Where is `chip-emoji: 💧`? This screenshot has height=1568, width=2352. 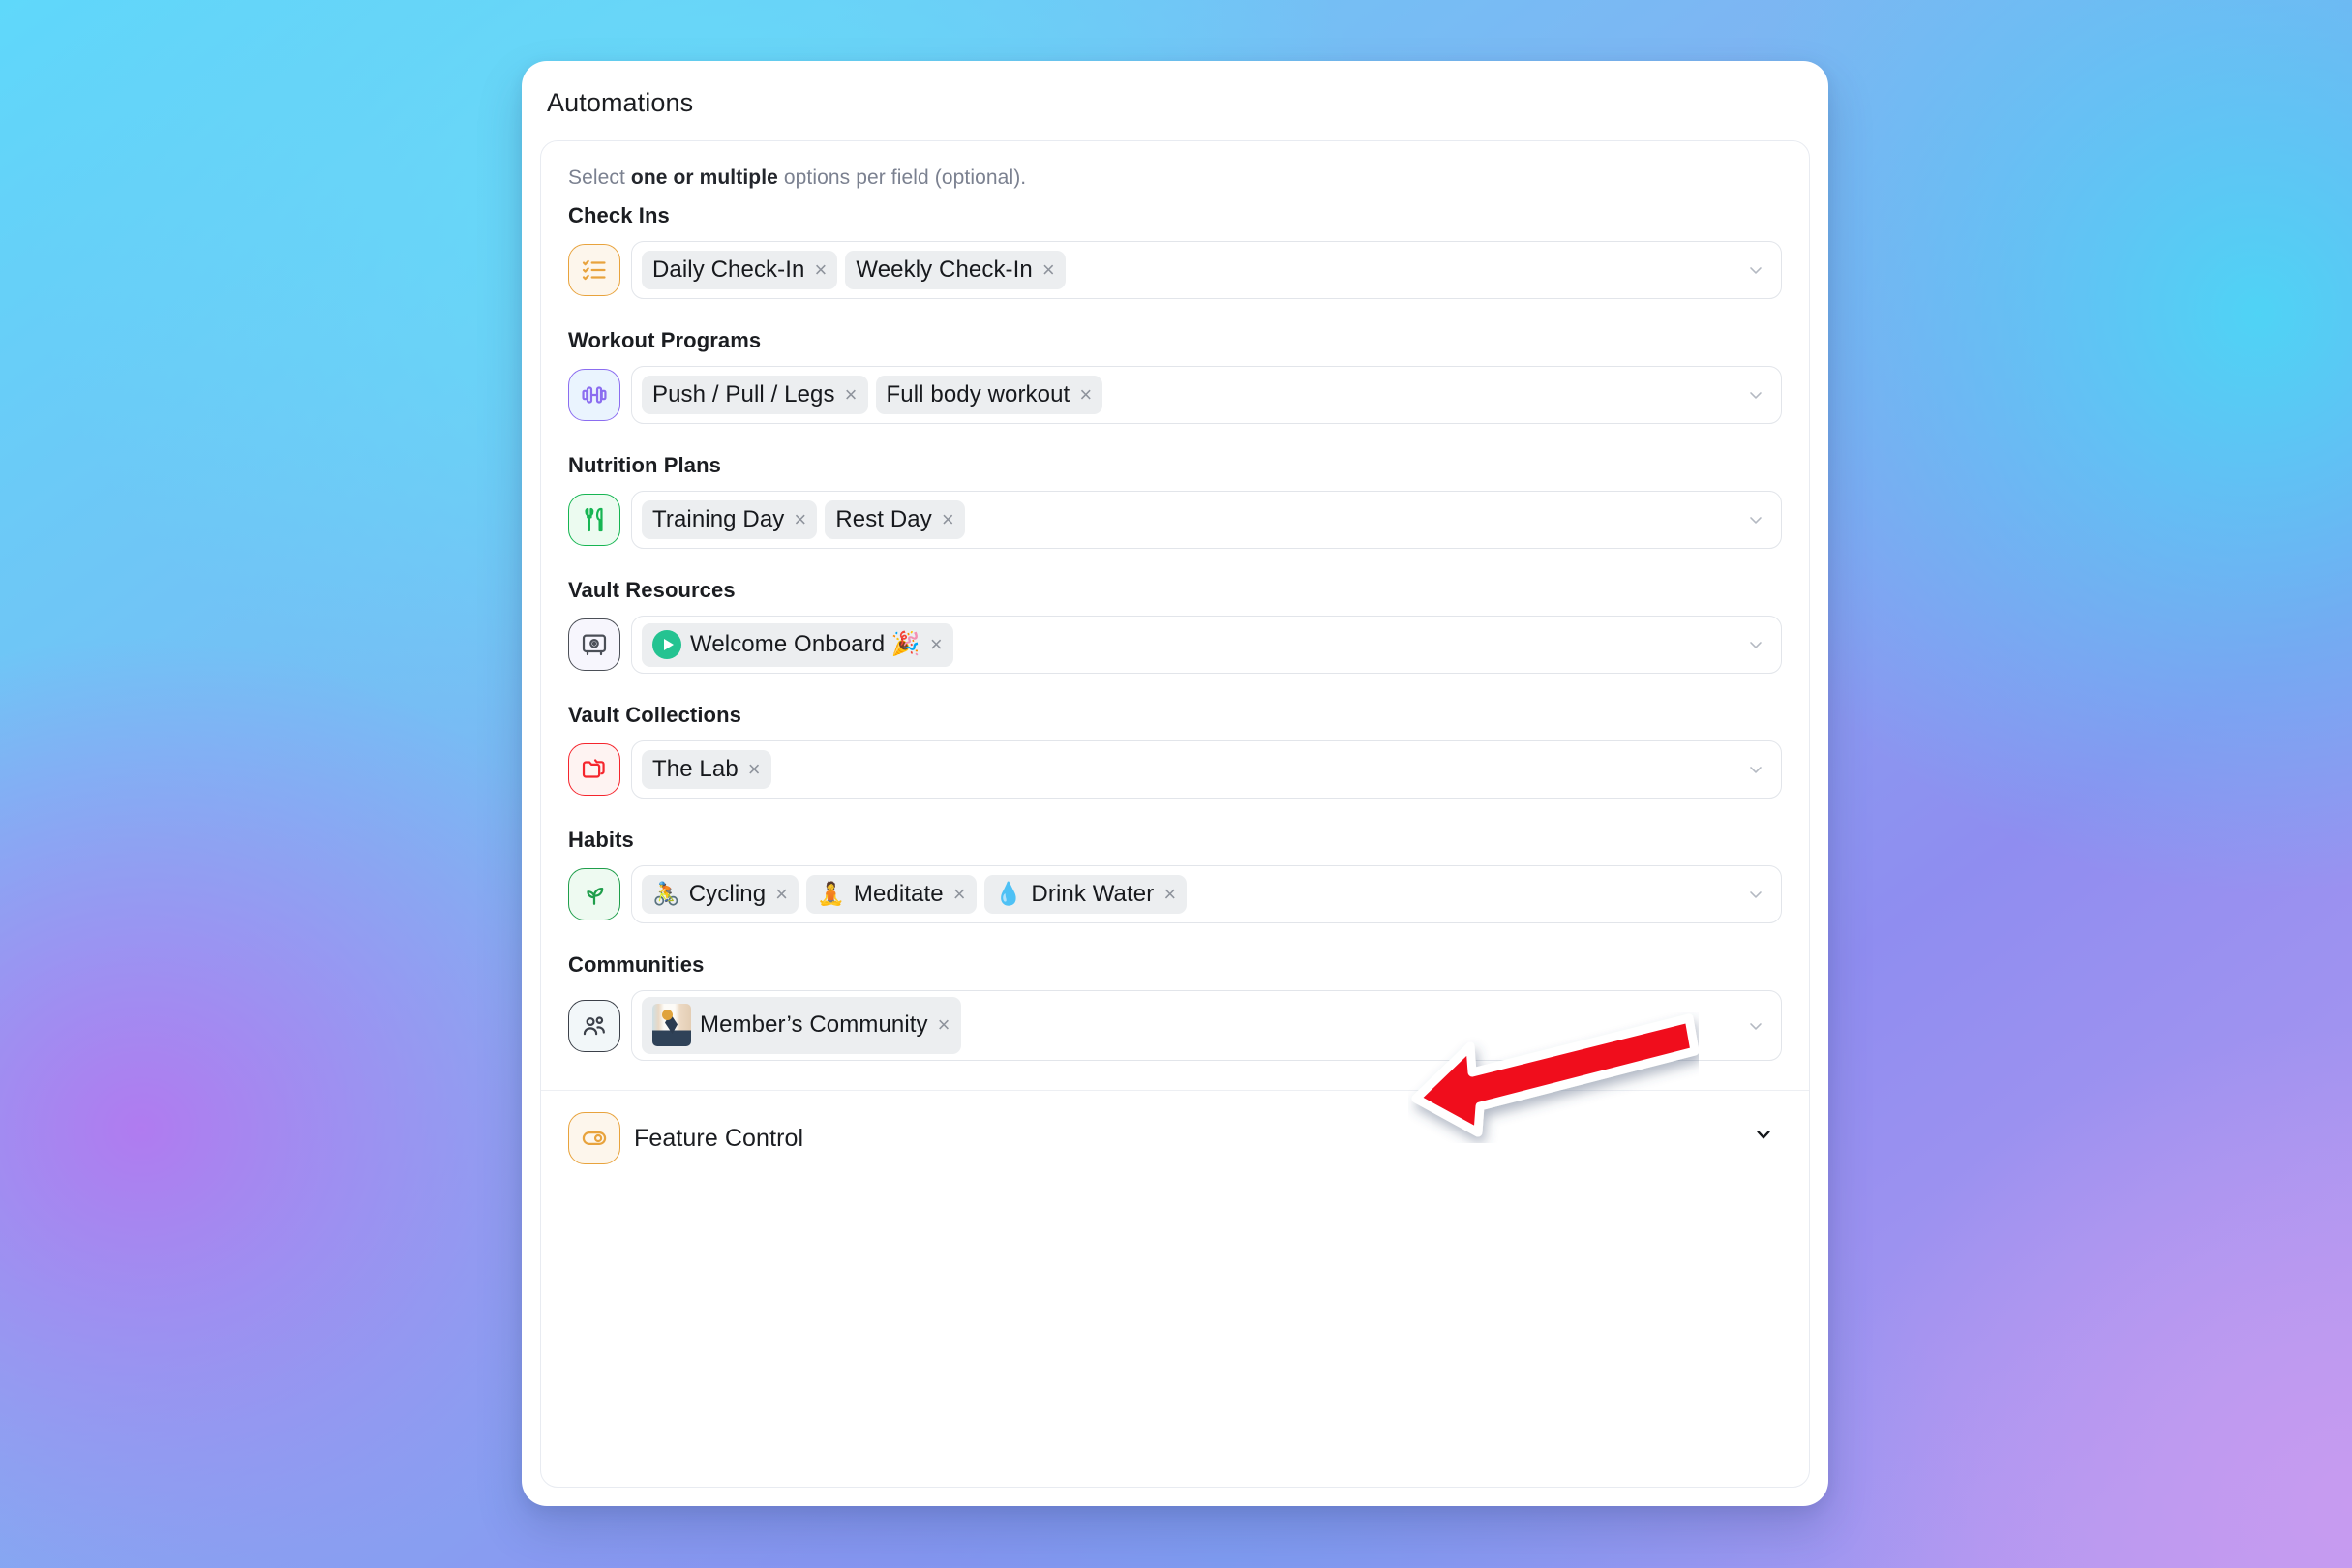 chip-emoji: 💧 is located at coordinates (1009, 893).